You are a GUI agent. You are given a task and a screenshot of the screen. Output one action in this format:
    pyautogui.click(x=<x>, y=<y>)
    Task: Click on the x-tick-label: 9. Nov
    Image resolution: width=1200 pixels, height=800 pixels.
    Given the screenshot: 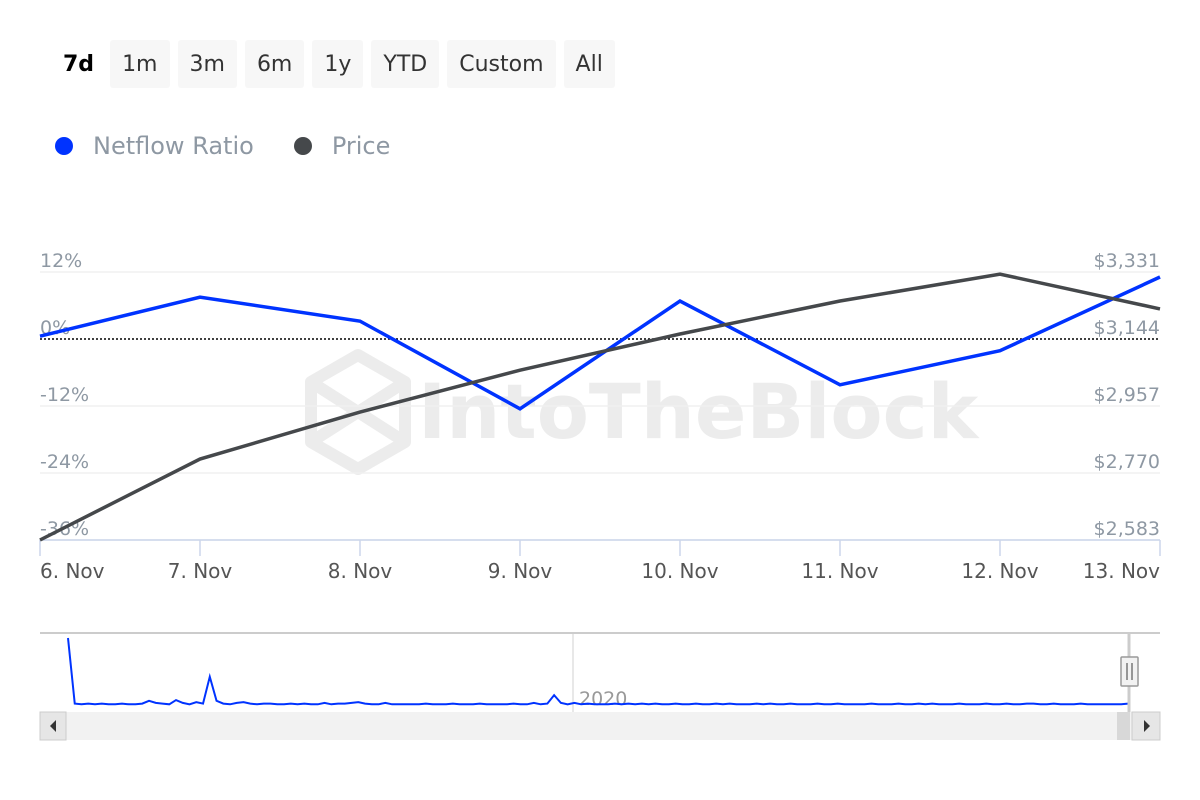 What is the action you would take?
    pyautogui.click(x=520, y=571)
    